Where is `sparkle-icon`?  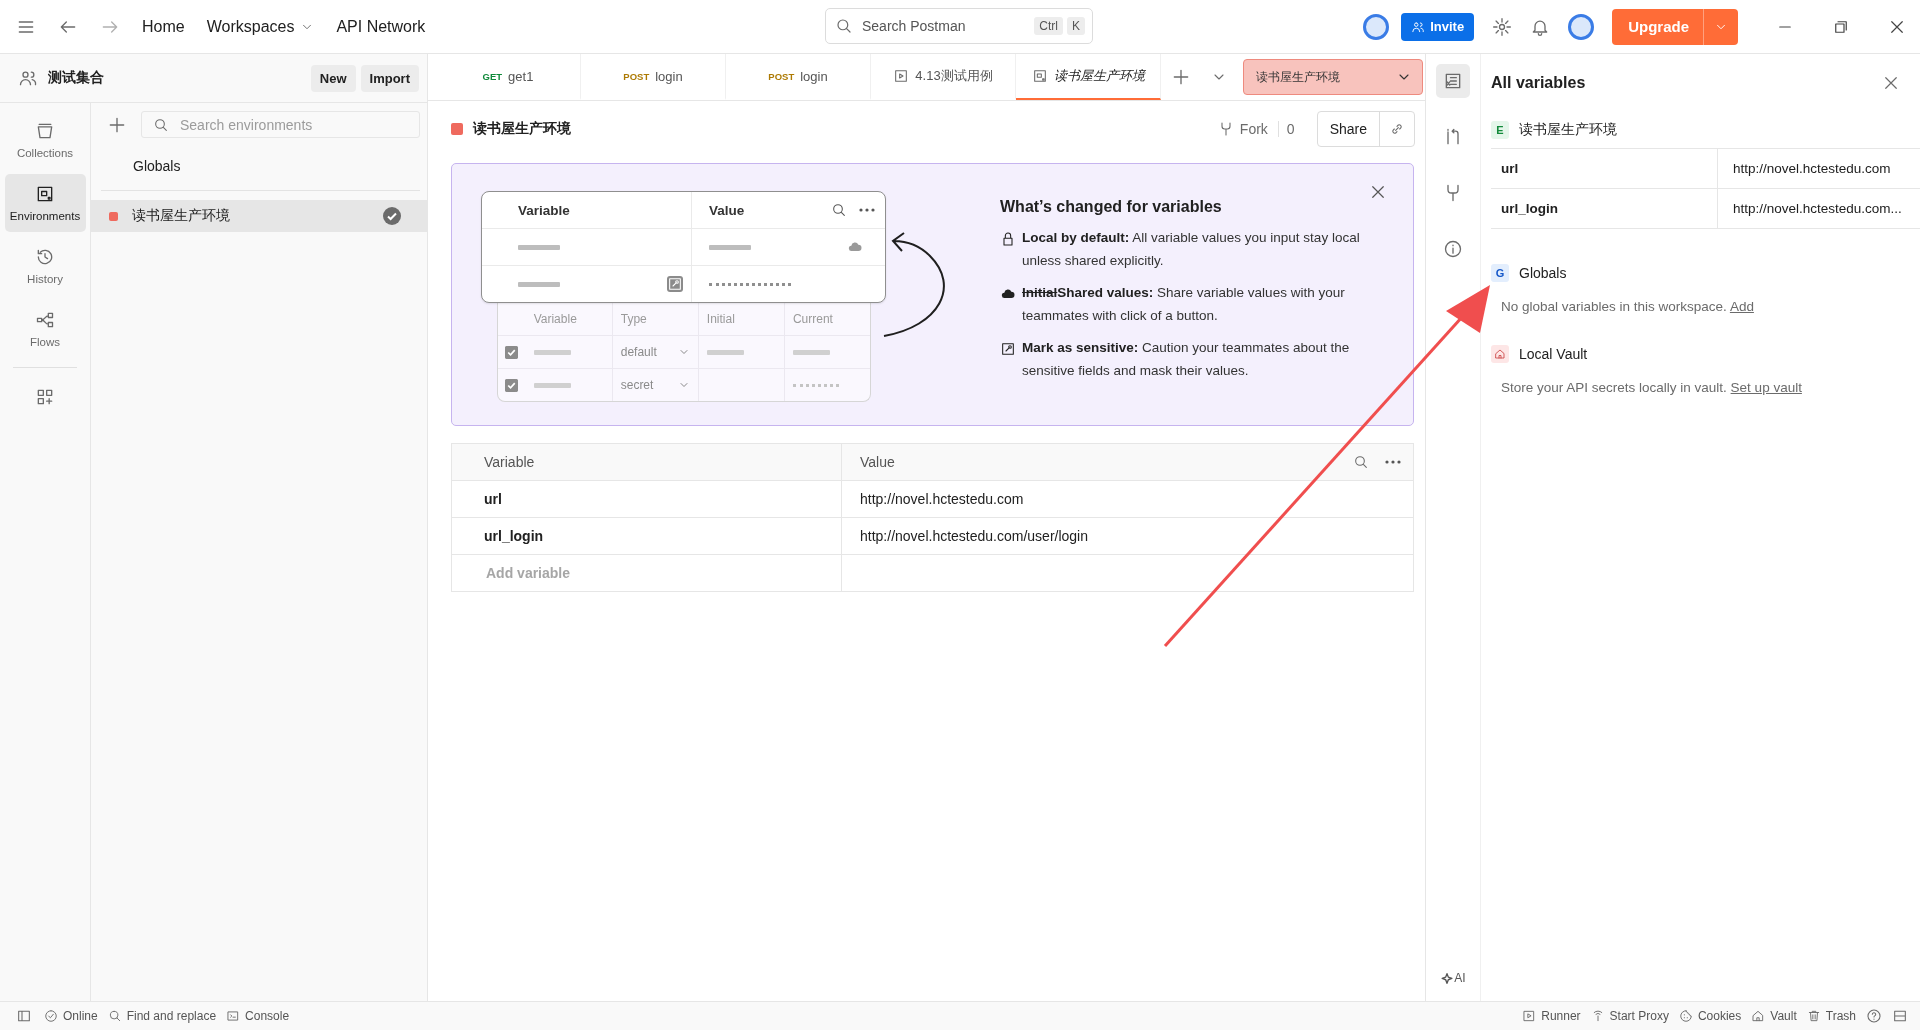
sparkle-icon is located at coordinates (1447, 978).